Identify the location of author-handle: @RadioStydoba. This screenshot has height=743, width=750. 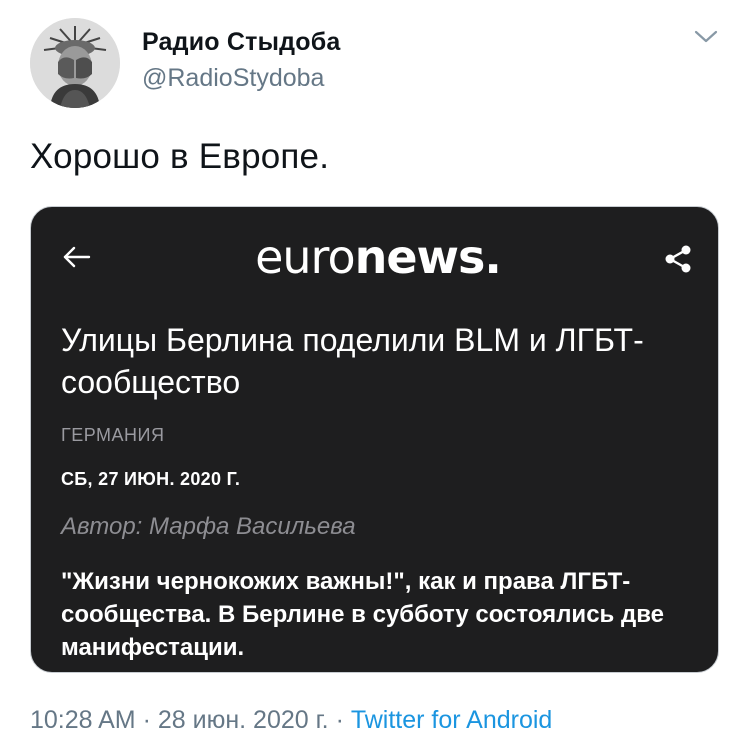
(233, 78).